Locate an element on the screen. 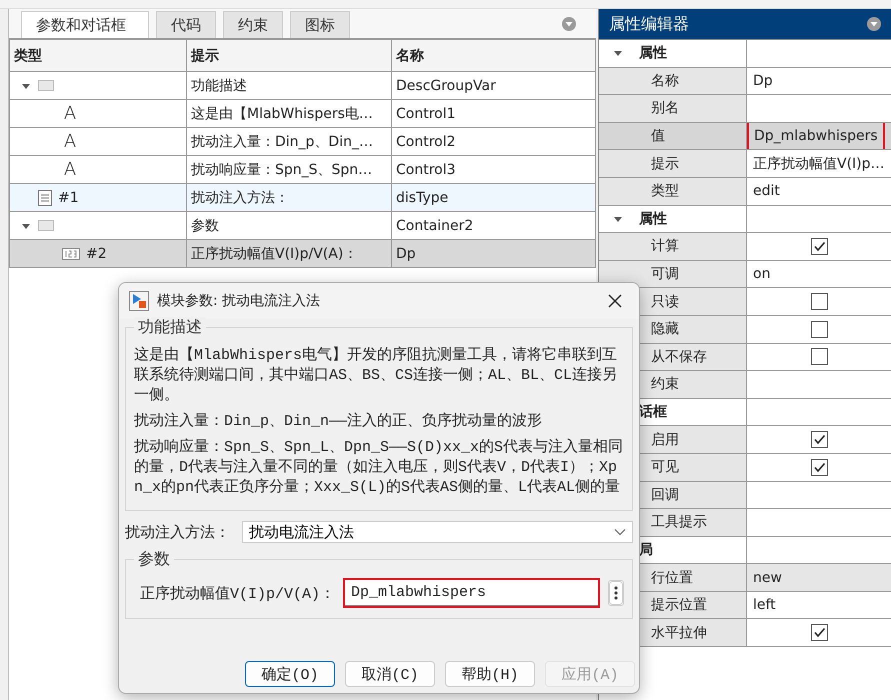  tree-cell: #2 is located at coordinates (98, 254).